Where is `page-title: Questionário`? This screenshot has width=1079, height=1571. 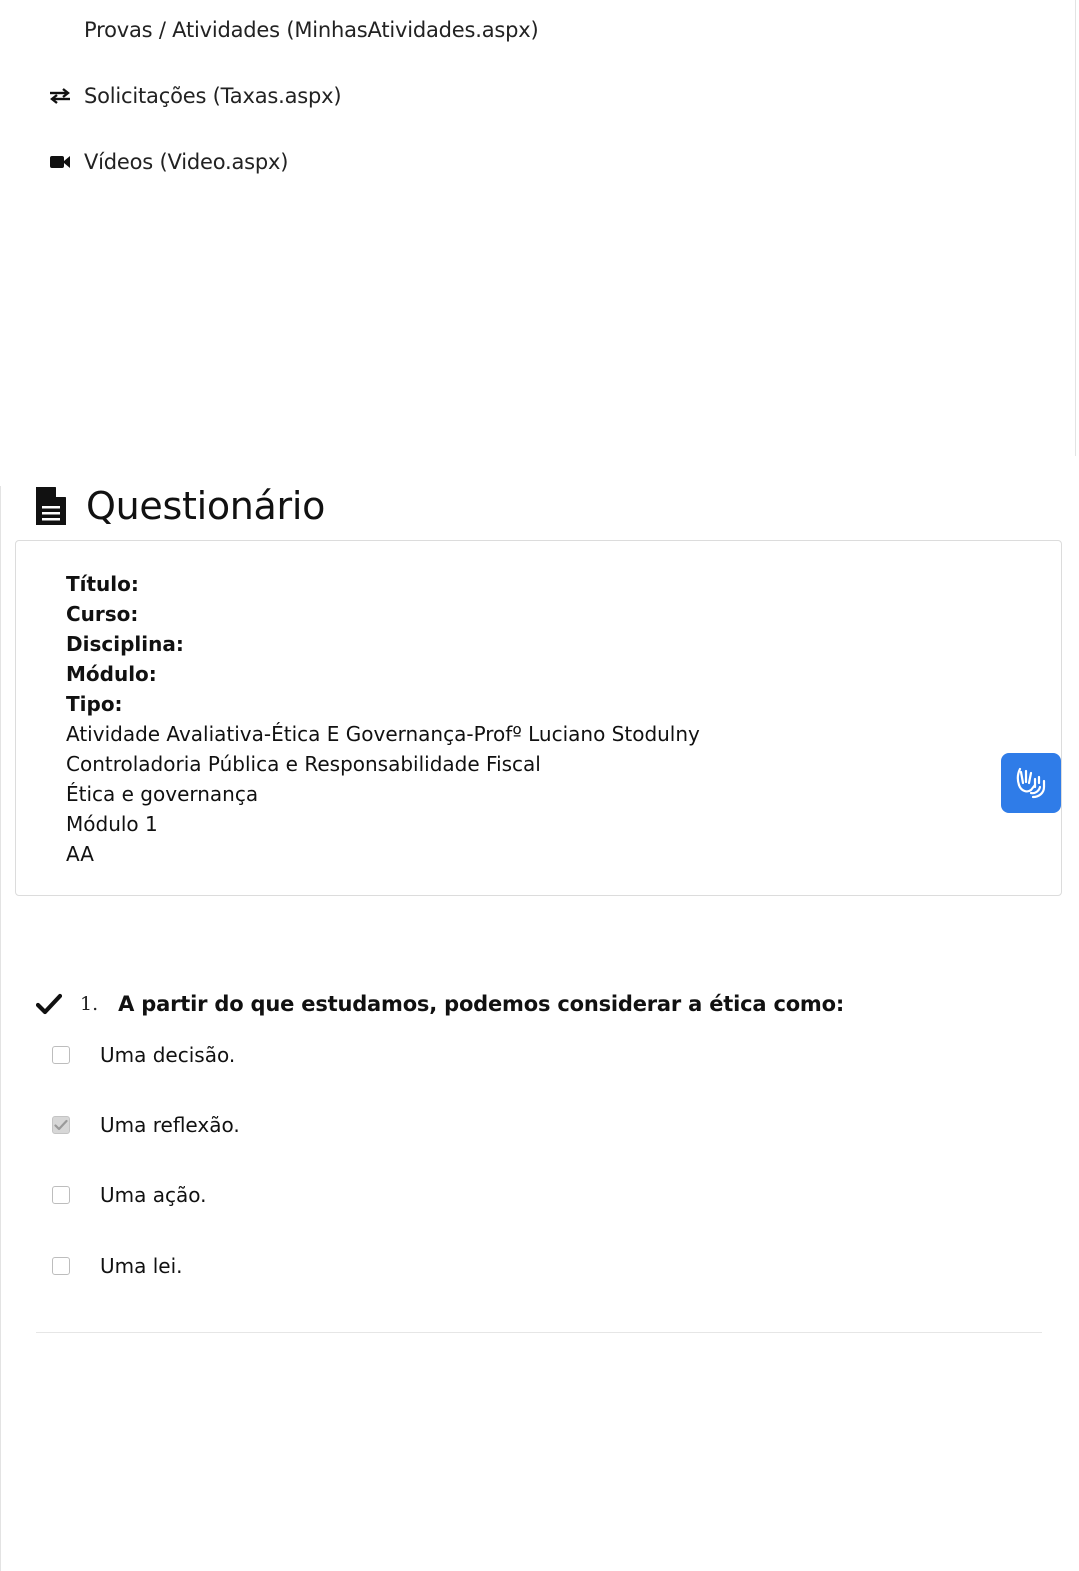 page-title: Questionário is located at coordinates (206, 506).